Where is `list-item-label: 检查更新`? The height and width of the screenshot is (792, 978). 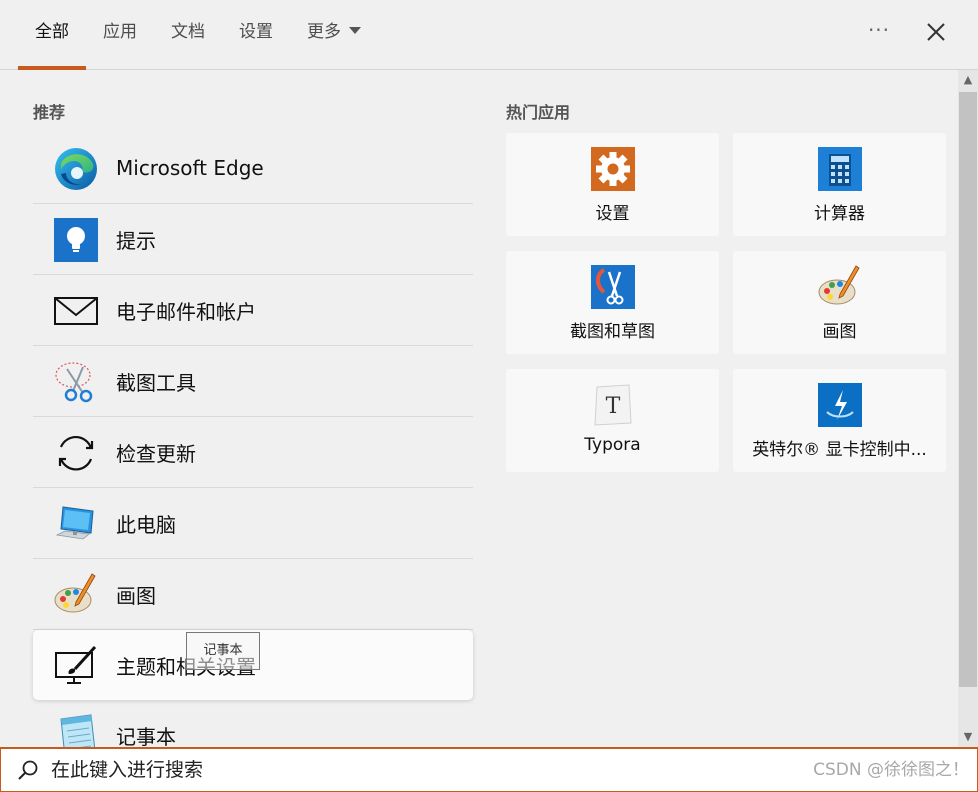 list-item-label: 检查更新 is located at coordinates (156, 453).